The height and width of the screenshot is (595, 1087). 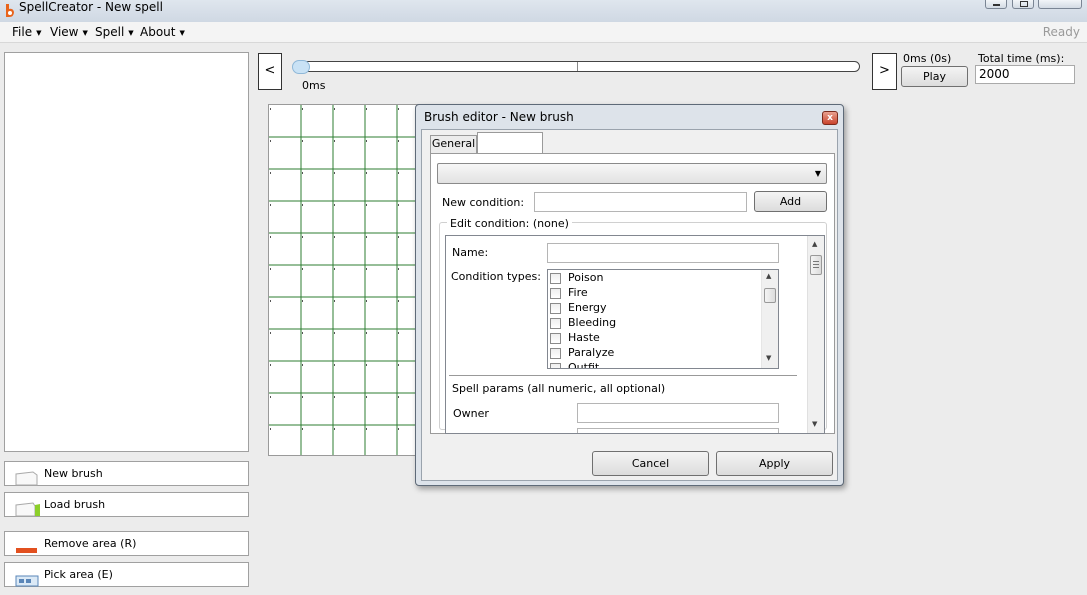 What do you see at coordinates (126, 574) in the screenshot?
I see `pick-area-button: Pick area (E)` at bounding box center [126, 574].